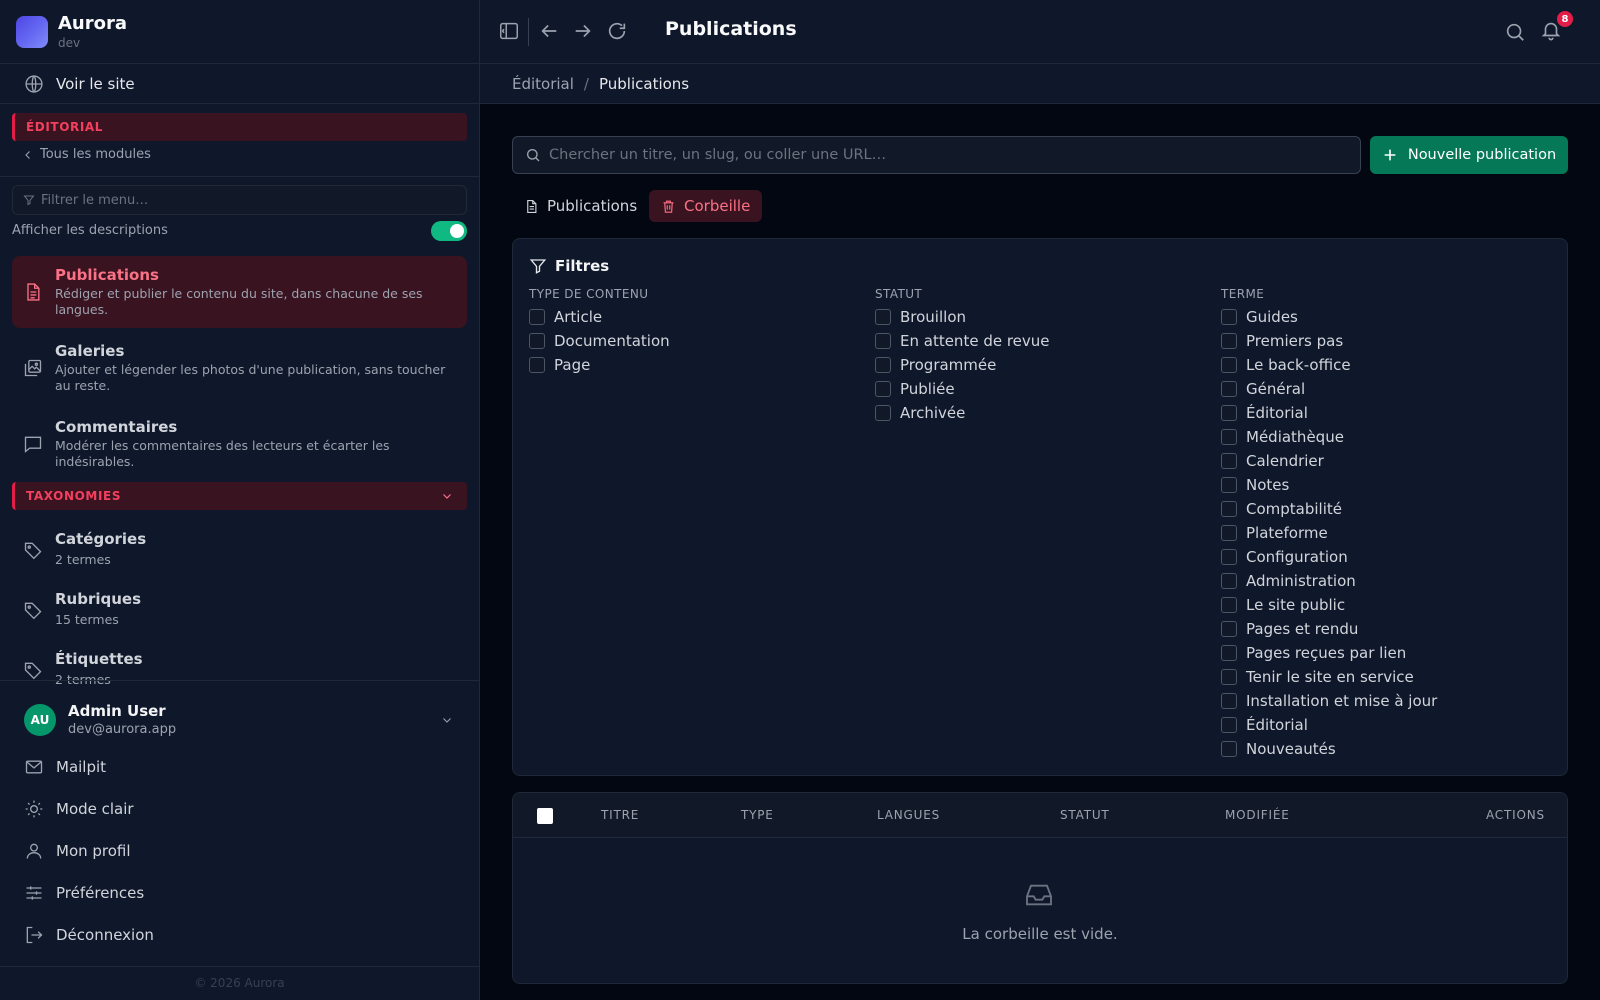 The height and width of the screenshot is (1000, 1600). What do you see at coordinates (239, 84) in the screenshot?
I see `view-site-link: Voir le site` at bounding box center [239, 84].